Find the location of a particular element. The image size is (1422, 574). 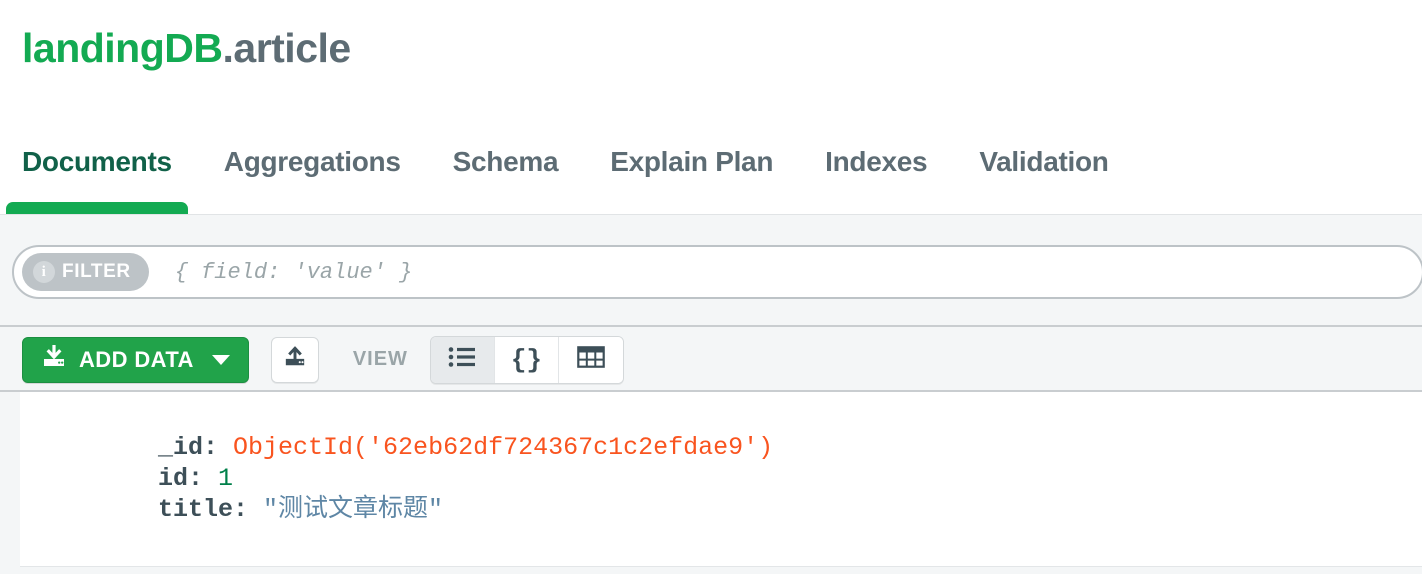

filter-badge: i FILTER is located at coordinates (85, 272).